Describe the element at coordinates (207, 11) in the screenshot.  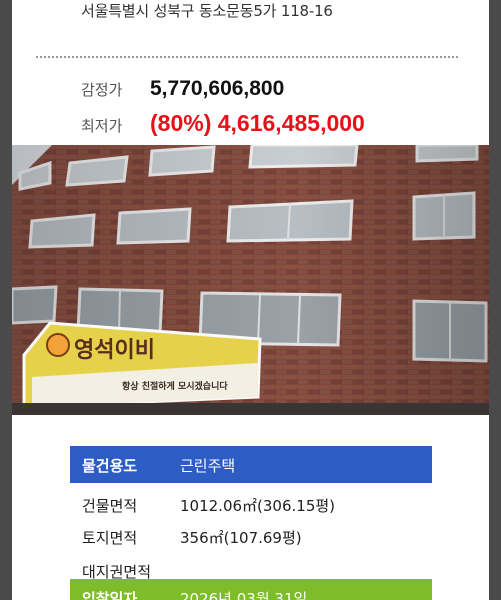
I see `property-address: 서울특별시 성북구 동소문동5가 118-16` at that location.